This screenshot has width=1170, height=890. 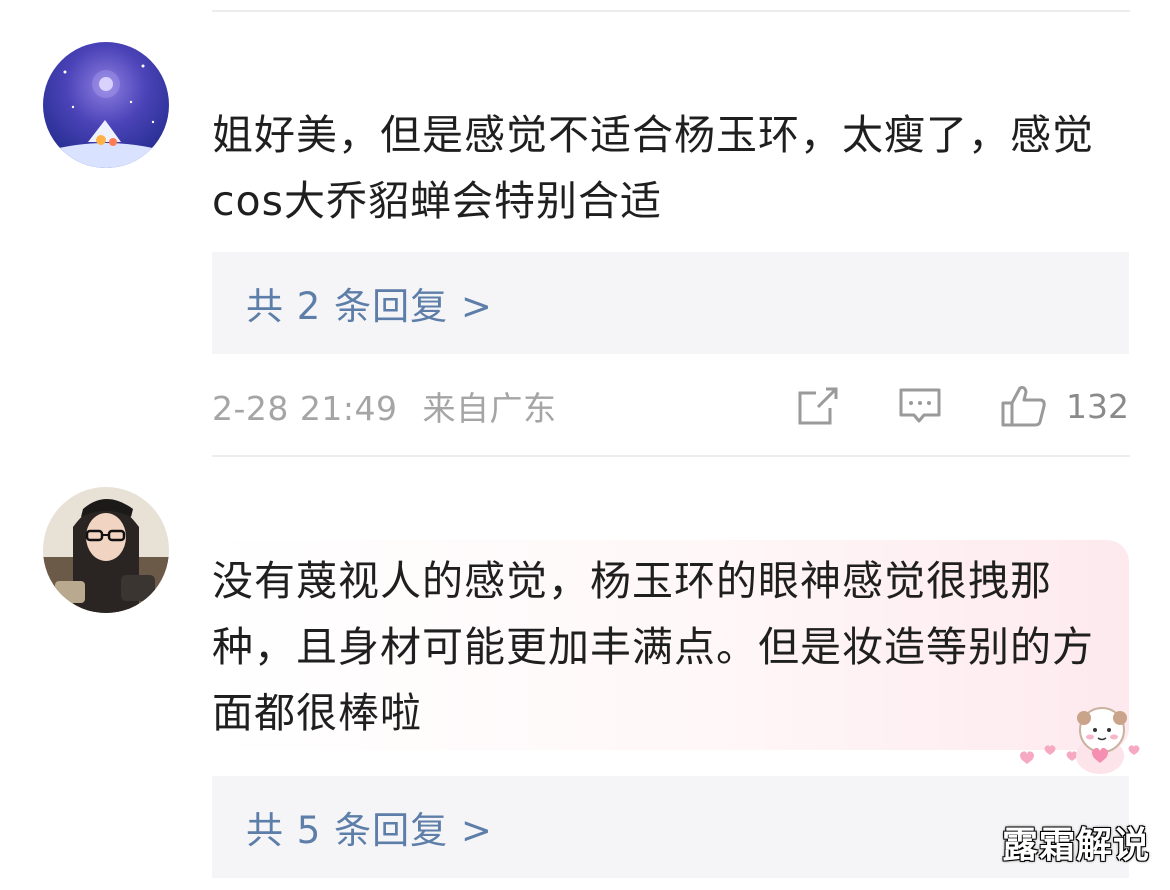 What do you see at coordinates (1080, 740) in the screenshot?
I see `sheep-sticker-icon` at bounding box center [1080, 740].